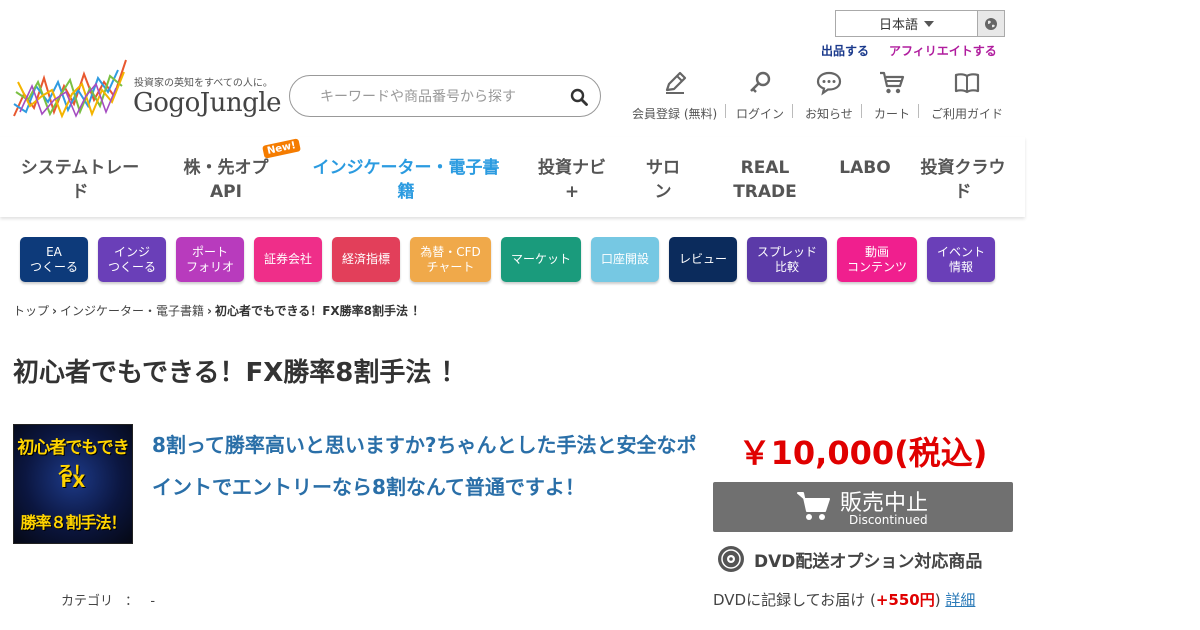 This screenshot has height=630, width=1200. I want to click on category-fx-cfd-chart: 為替・CFD チャート, so click(450, 259).